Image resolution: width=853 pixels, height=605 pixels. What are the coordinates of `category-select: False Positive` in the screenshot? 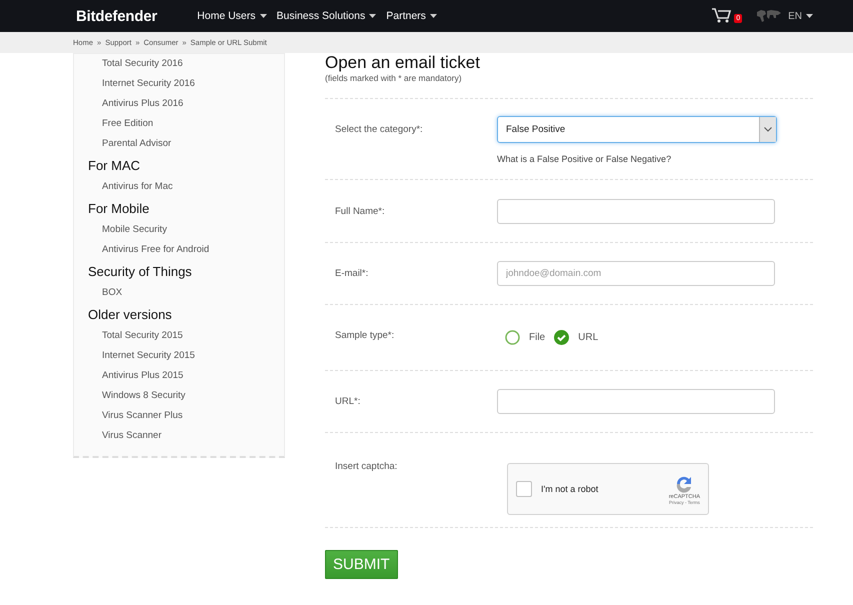 It's located at (637, 129).